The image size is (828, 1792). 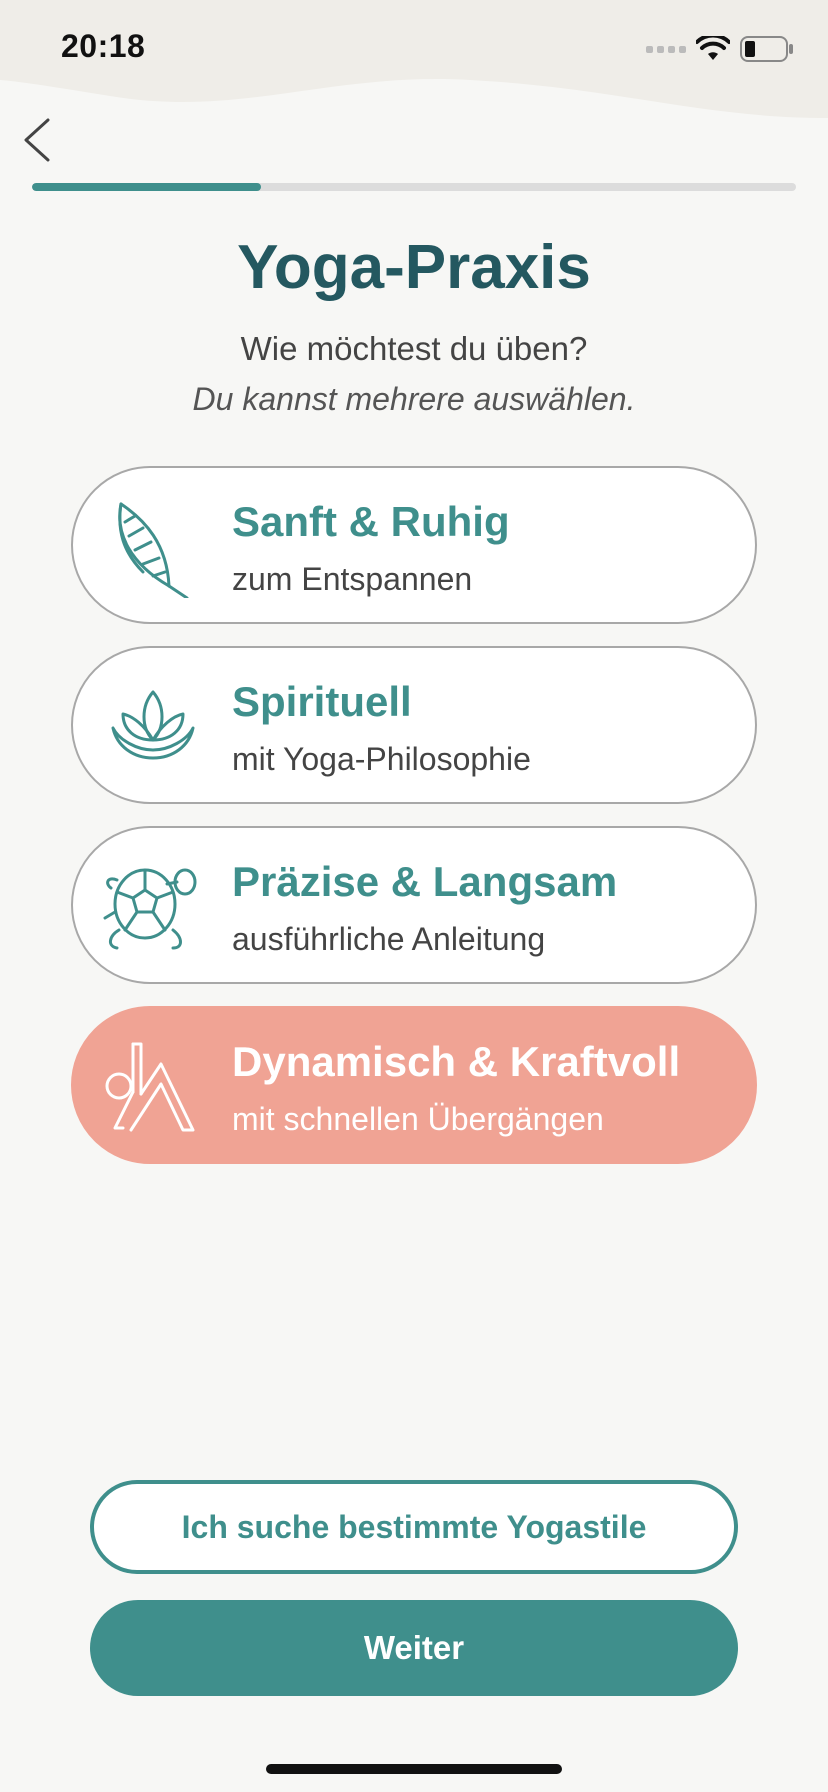 What do you see at coordinates (414, 187) in the screenshot?
I see `progress-bar` at bounding box center [414, 187].